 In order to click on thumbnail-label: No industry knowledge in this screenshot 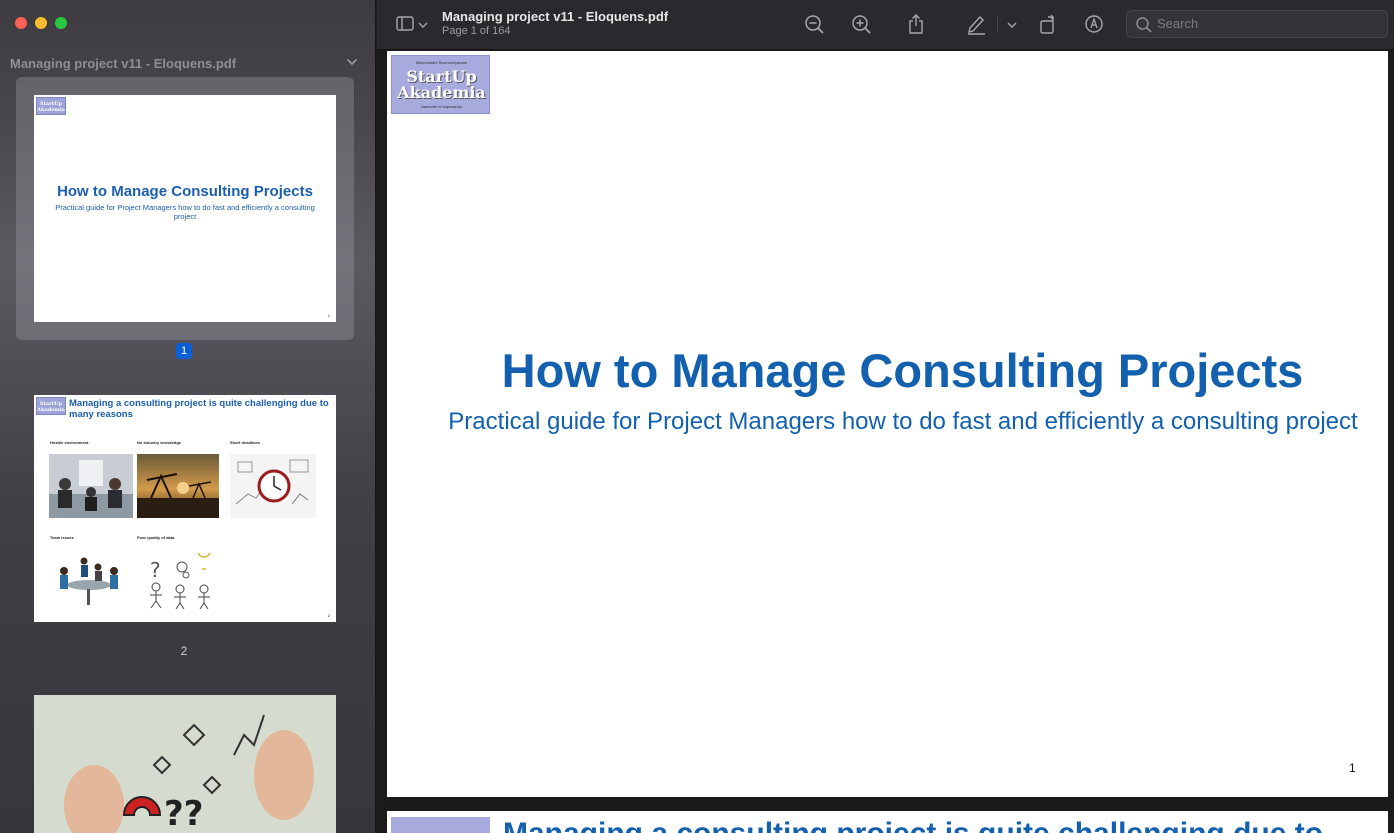, I will do `click(159, 442)`.